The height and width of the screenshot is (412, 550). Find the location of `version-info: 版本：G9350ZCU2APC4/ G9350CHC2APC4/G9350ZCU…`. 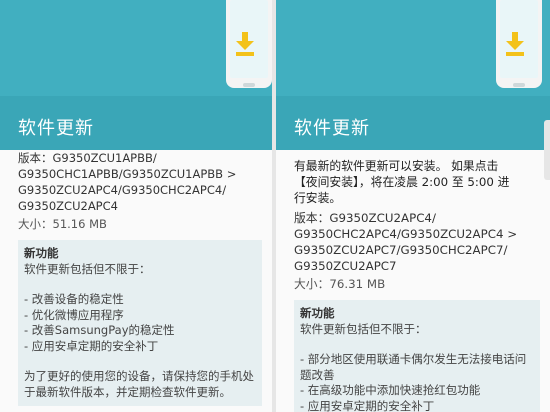

version-info: 版本：G9350ZCU2APC4/ G9350CHC2APC4/G9350ZCU… is located at coordinates (406, 242).